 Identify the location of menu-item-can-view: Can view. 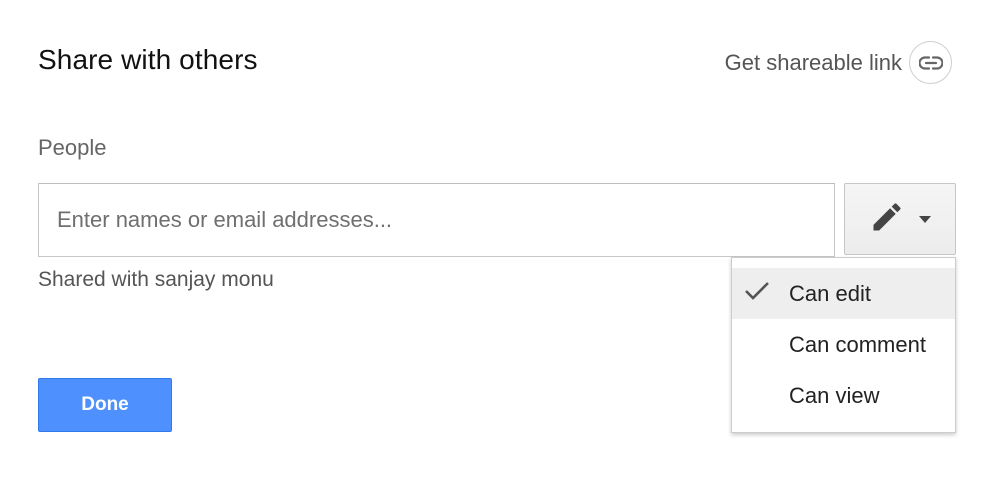
(843, 395).